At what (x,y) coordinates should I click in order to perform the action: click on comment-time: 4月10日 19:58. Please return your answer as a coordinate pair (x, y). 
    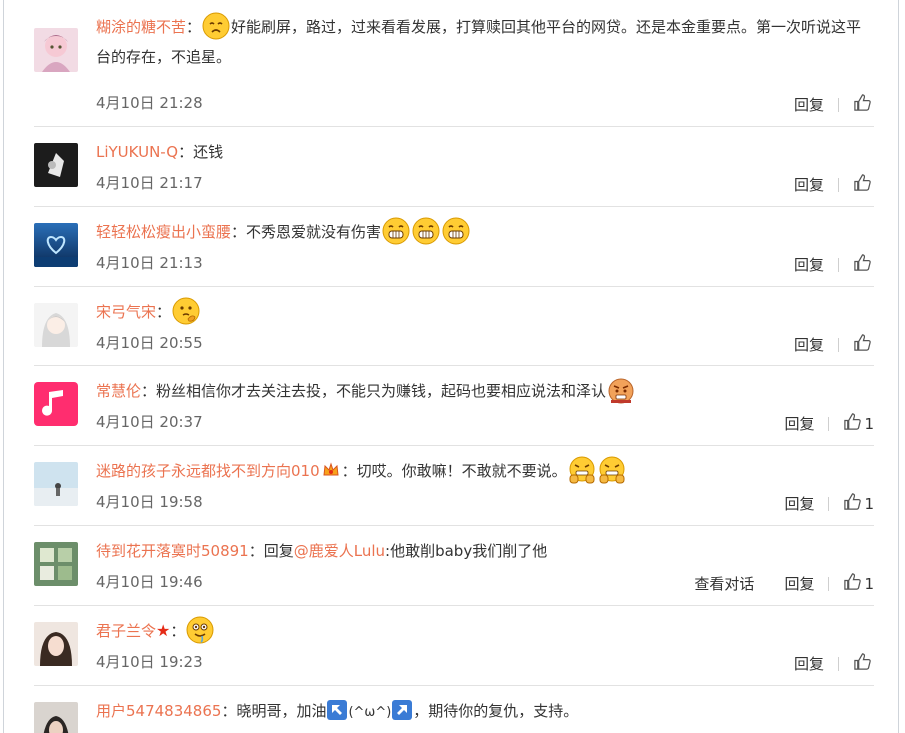
    Looking at the image, I should click on (149, 502).